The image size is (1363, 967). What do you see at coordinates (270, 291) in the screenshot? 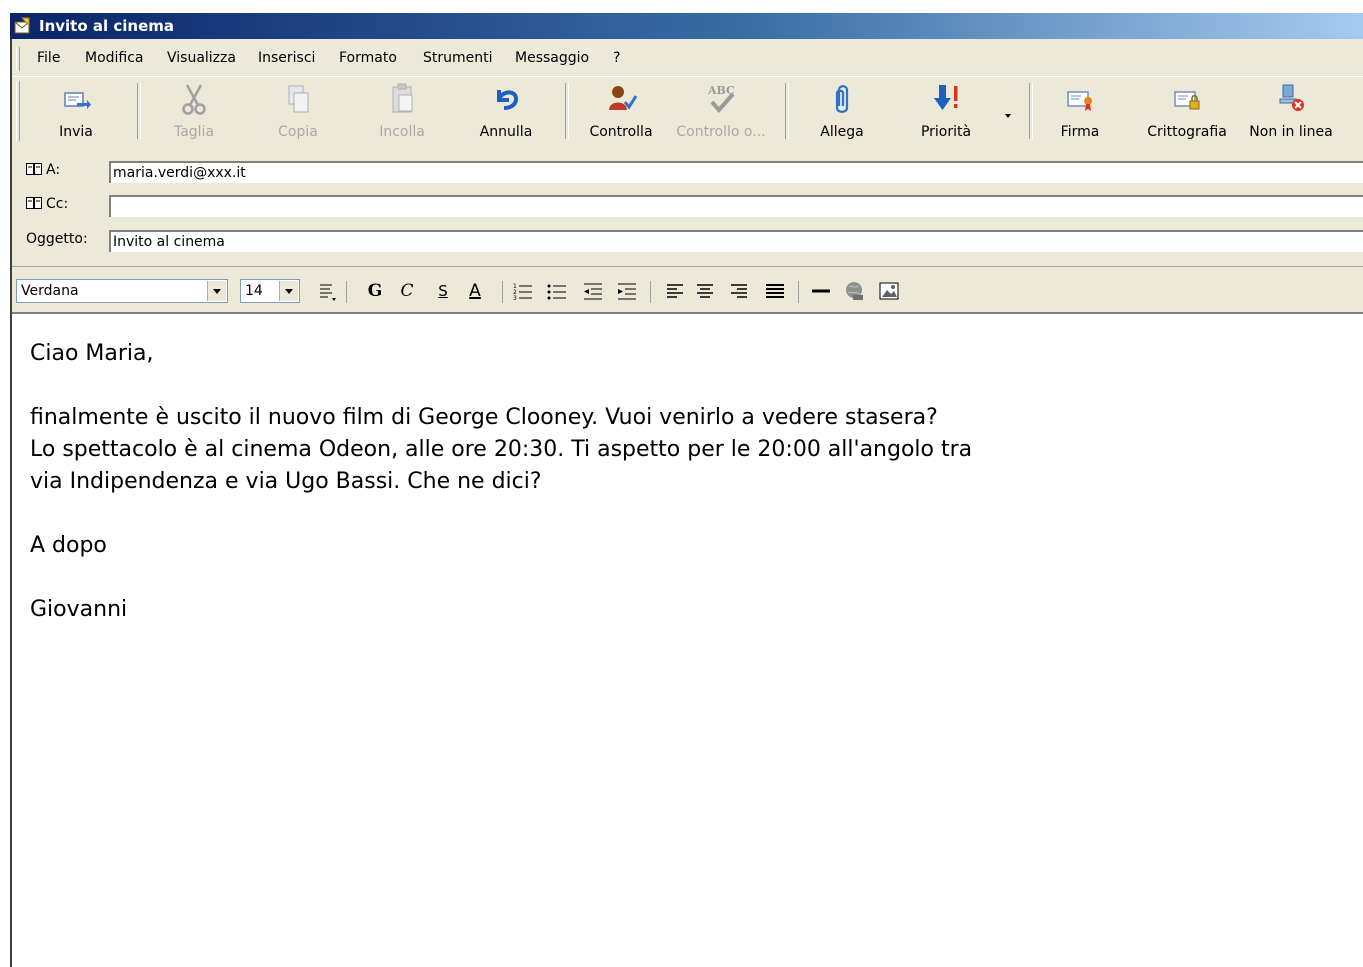
I see `font-size-select: 14` at bounding box center [270, 291].